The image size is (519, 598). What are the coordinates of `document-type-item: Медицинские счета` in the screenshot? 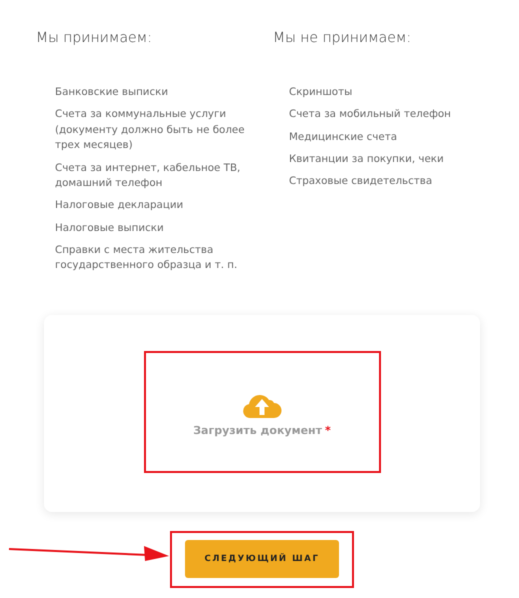 It's located at (343, 137).